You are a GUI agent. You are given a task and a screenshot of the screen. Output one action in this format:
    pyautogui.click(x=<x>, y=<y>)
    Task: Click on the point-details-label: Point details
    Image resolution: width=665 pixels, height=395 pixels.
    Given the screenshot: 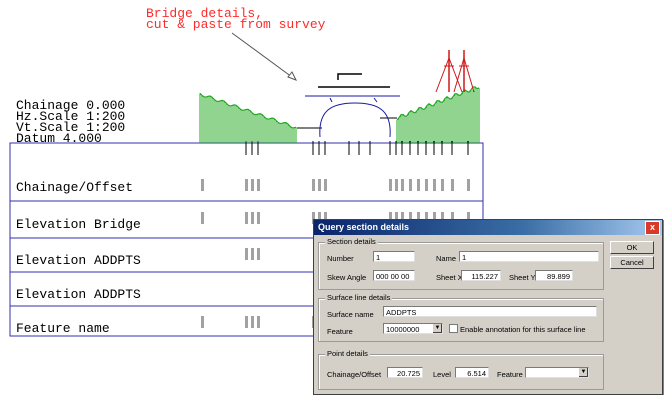 What is the action you would take?
    pyautogui.click(x=347, y=353)
    